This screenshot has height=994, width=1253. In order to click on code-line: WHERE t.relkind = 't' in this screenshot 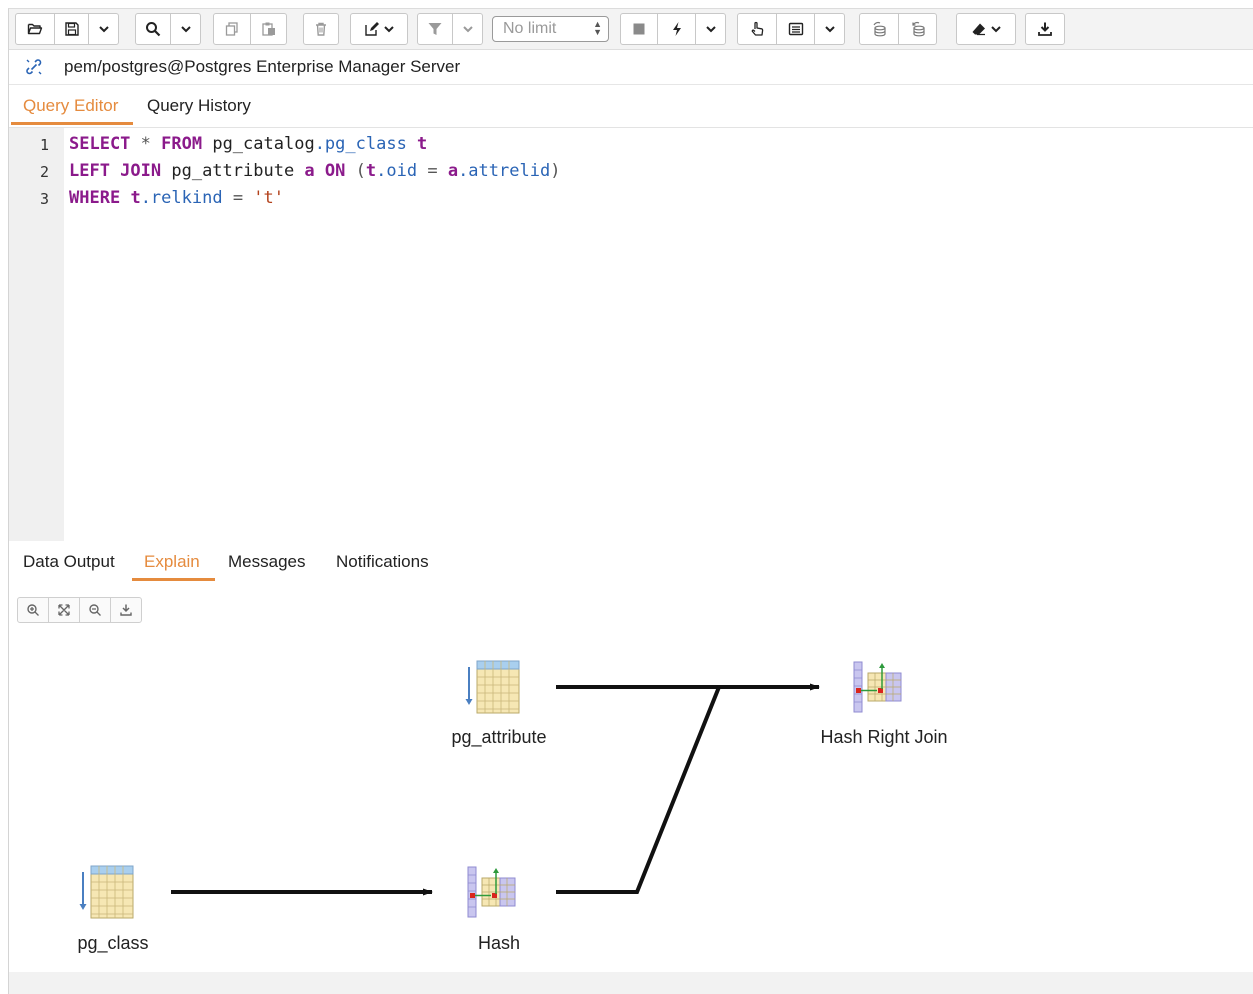, I will do `click(176, 198)`.